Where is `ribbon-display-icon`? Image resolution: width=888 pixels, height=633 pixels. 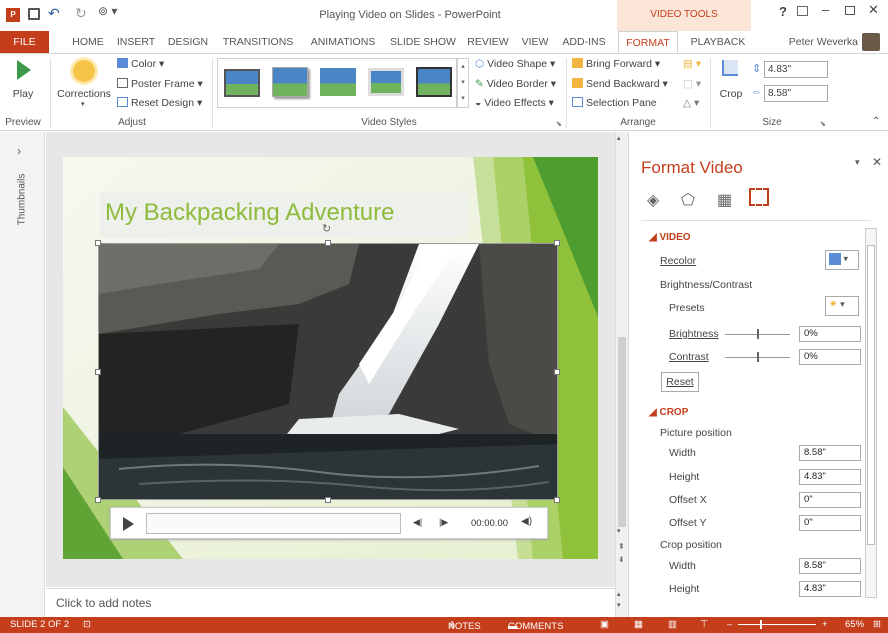
ribbon-display-icon is located at coordinates (802, 11).